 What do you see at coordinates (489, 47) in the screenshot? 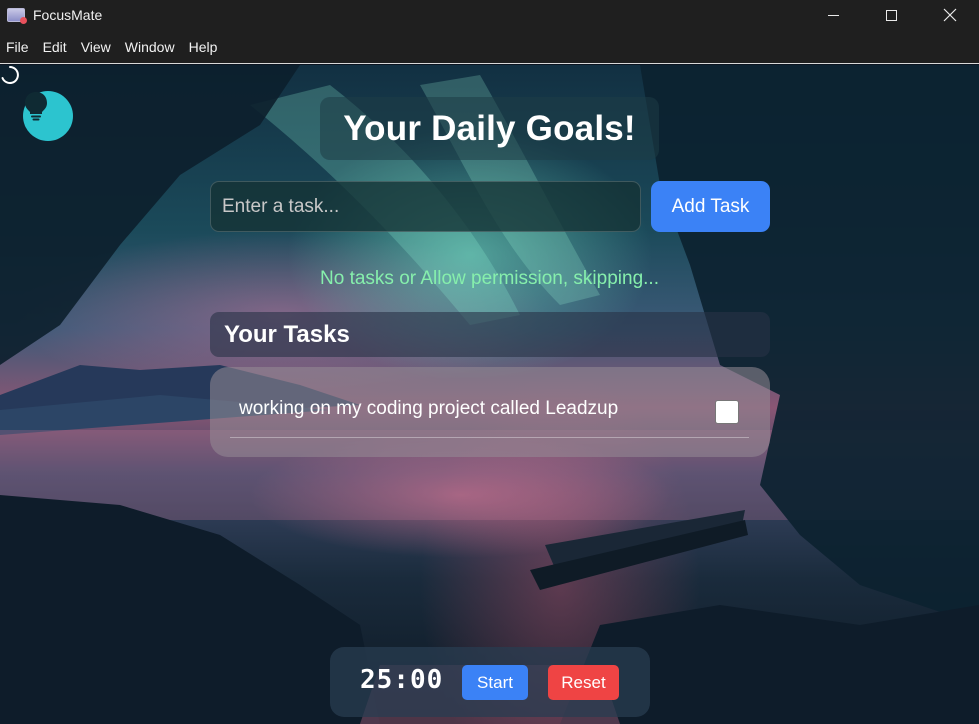
I see `menu-bar: File Edit View Window Help` at bounding box center [489, 47].